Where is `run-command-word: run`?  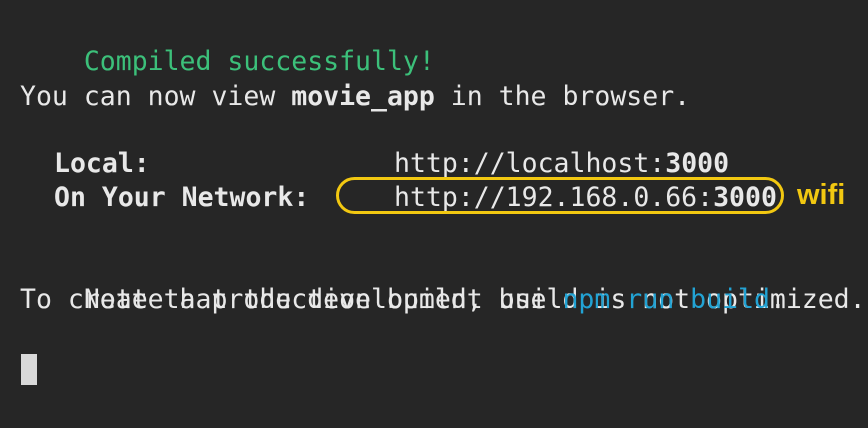
run-command-word: run is located at coordinates (650, 299).